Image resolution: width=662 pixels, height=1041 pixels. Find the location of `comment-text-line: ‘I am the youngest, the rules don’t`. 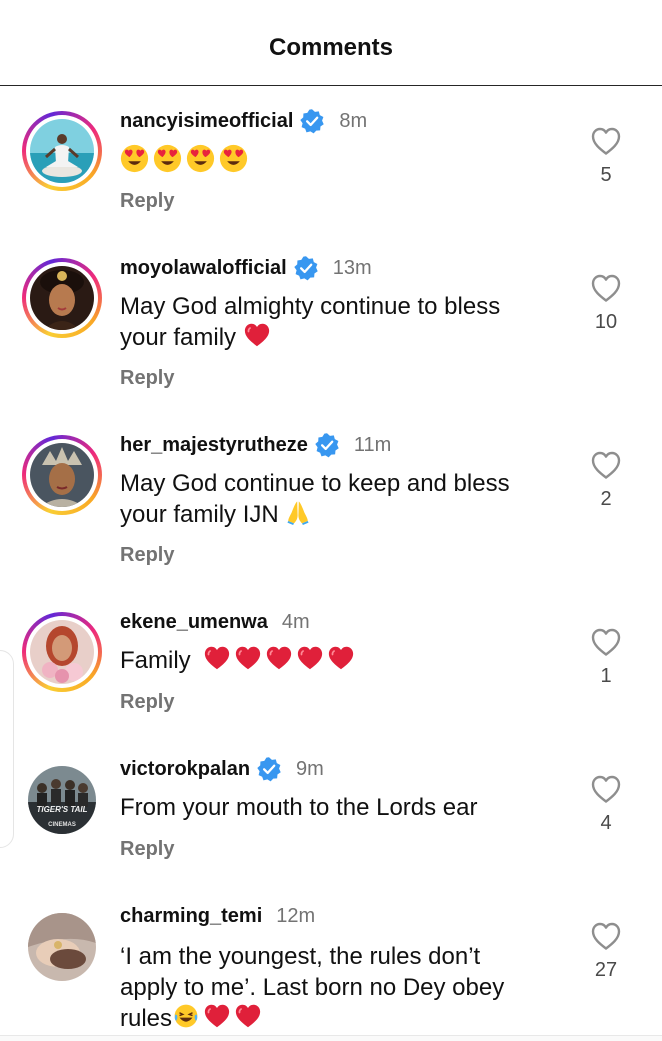

comment-text-line: ‘I am the youngest, the rules don’t is located at coordinates (300, 956).